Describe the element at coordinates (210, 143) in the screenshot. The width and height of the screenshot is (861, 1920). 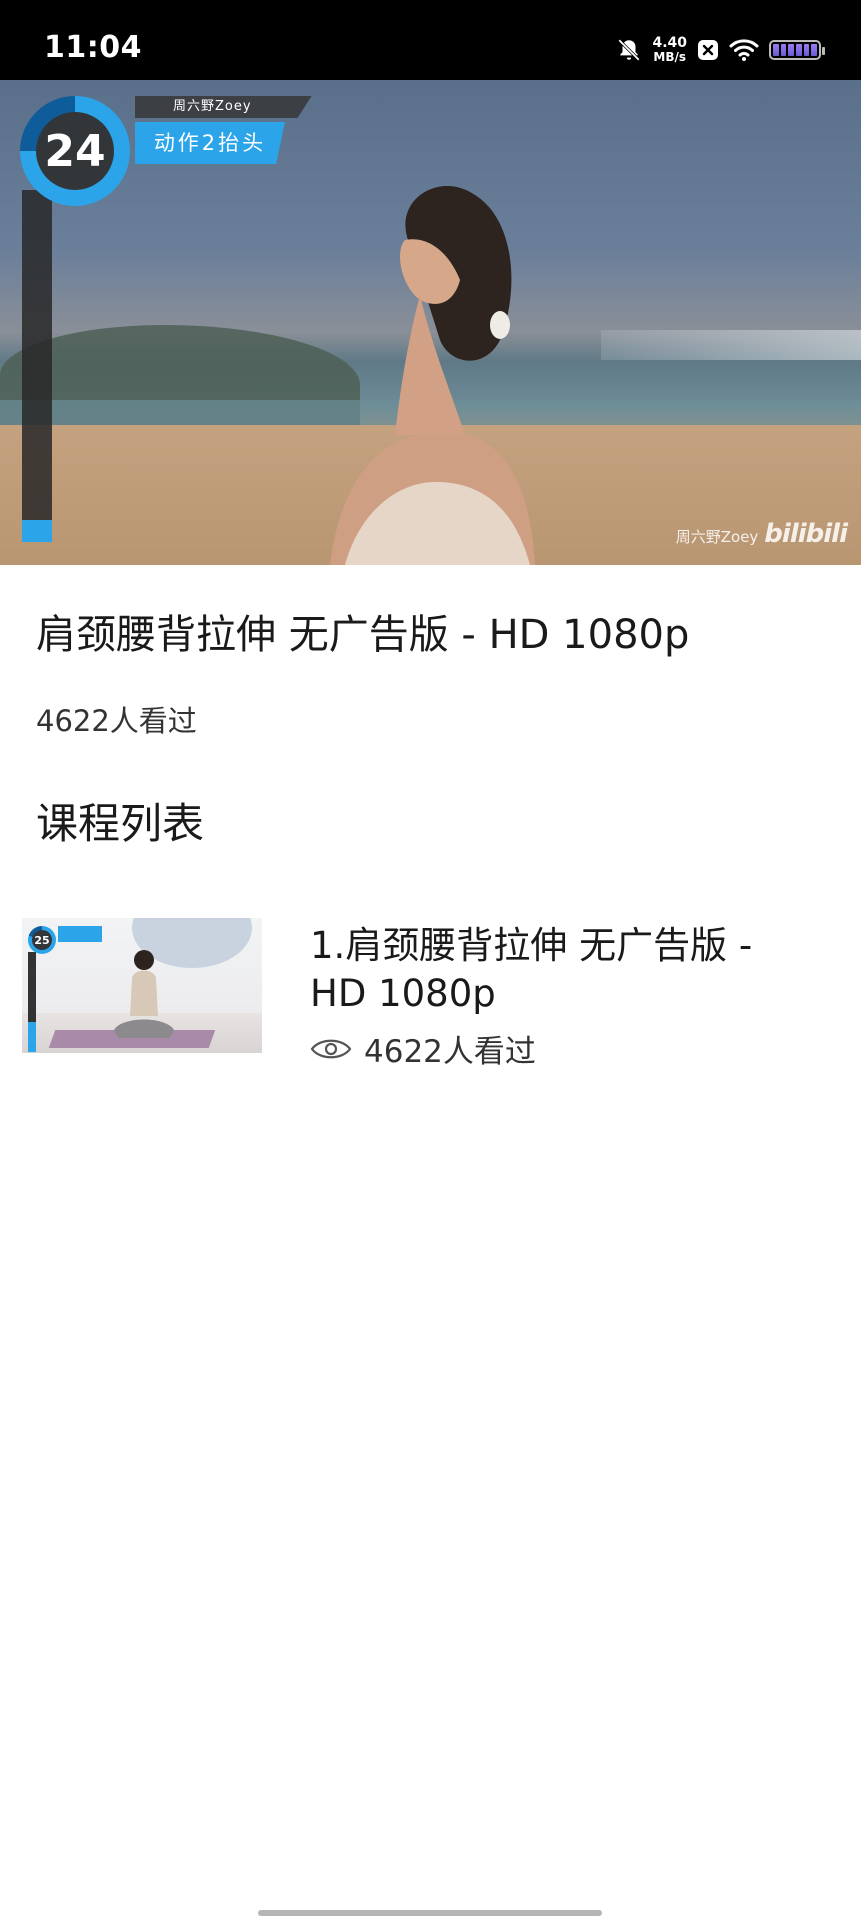
I see `action-label: 动作2抬头` at that location.